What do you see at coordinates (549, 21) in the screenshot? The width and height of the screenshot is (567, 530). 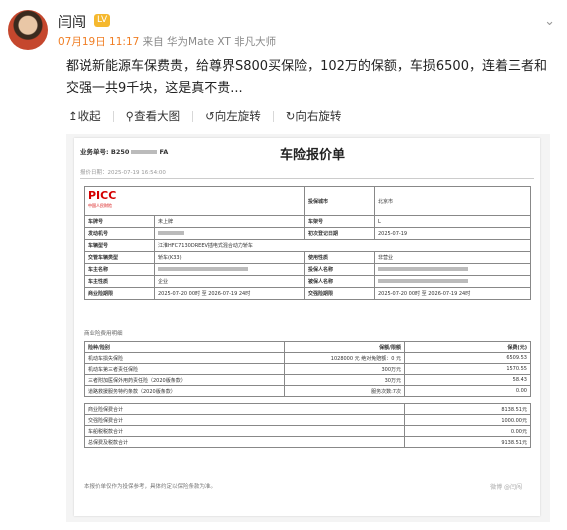 I see `chevron-down-icon: ⌄` at bounding box center [549, 21].